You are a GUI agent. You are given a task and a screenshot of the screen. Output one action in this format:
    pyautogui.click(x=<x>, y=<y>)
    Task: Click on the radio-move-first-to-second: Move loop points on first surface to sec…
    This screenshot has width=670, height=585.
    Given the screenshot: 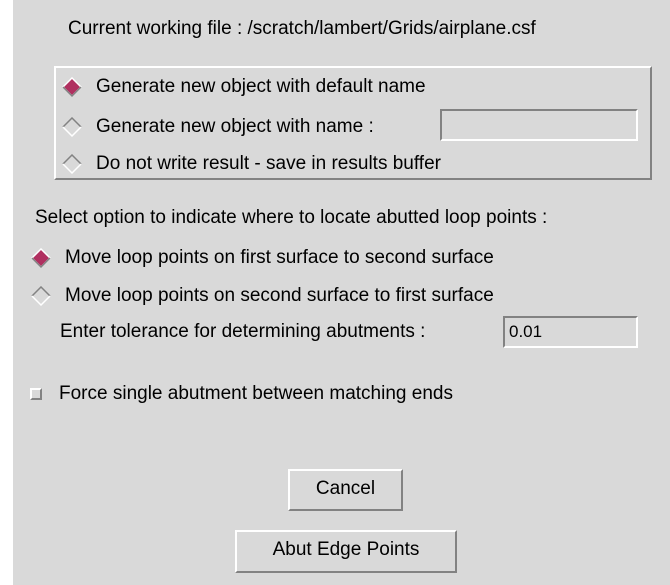 What is the action you would take?
    pyautogui.click(x=262, y=258)
    